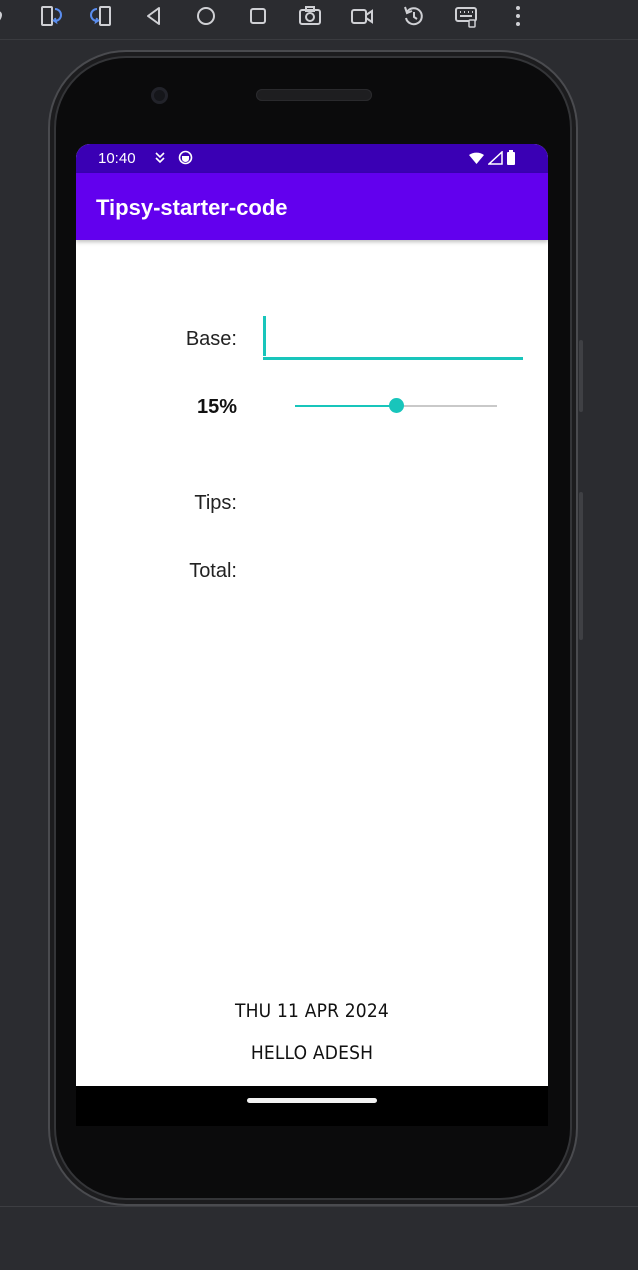  I want to click on tip-percent-slider, so click(396, 406).